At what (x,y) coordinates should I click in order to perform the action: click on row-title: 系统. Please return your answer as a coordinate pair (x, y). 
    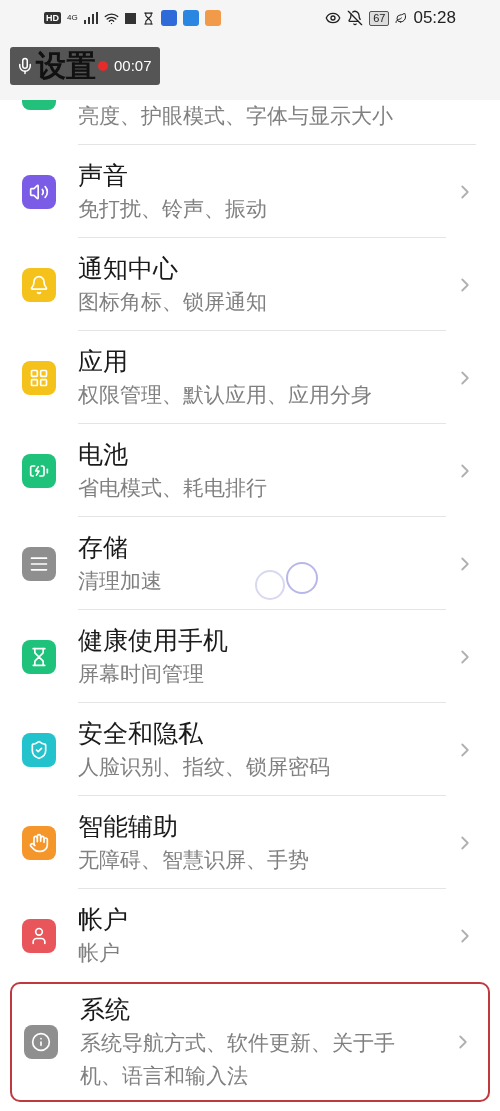
    Looking at the image, I should click on (105, 1009).